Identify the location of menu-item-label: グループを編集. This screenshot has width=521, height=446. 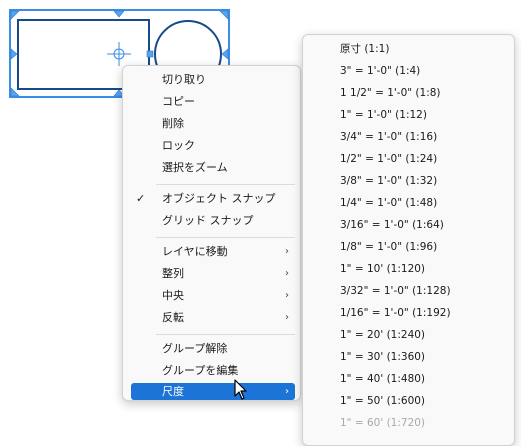
(200, 370).